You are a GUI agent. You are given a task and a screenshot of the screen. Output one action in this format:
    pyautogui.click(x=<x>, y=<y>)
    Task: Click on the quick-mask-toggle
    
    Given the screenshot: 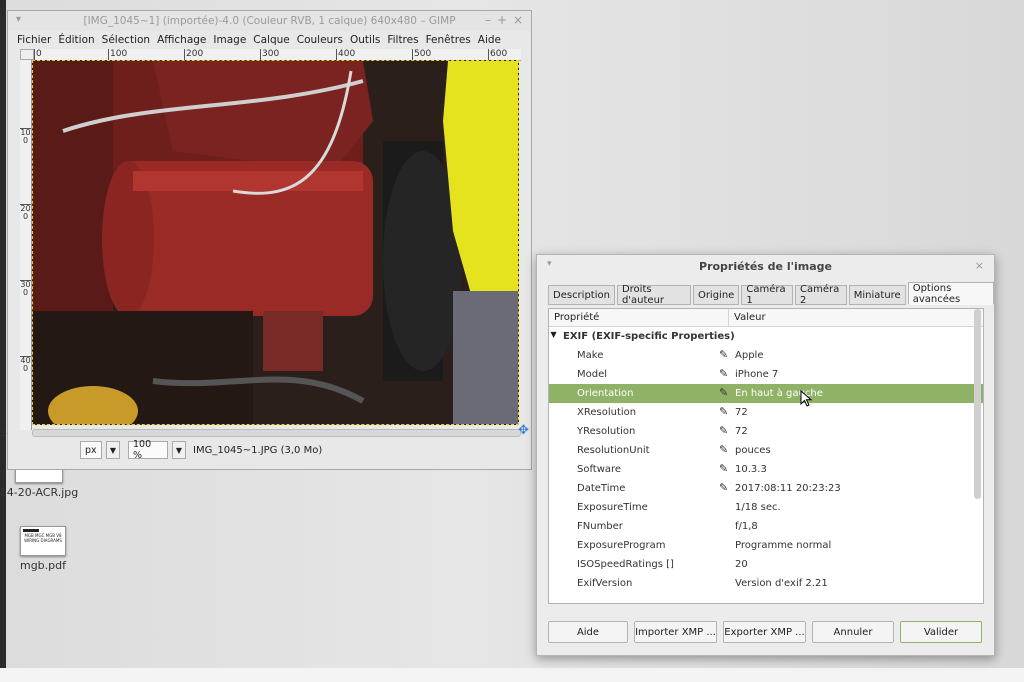 What is the action you would take?
    pyautogui.click(x=27, y=54)
    